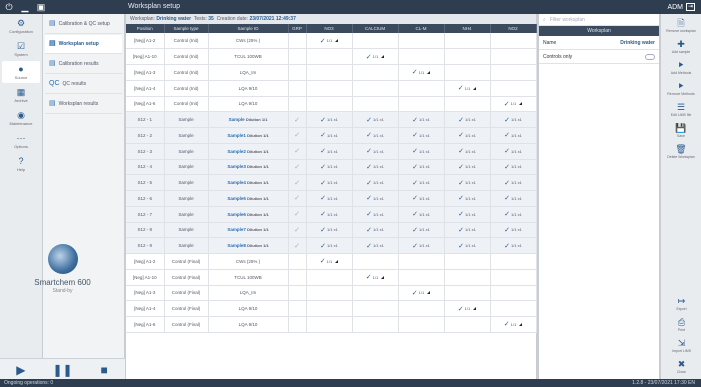 The width and height of the screenshot is (701, 387). I want to click on column-header: Sample type, so click(186, 28).